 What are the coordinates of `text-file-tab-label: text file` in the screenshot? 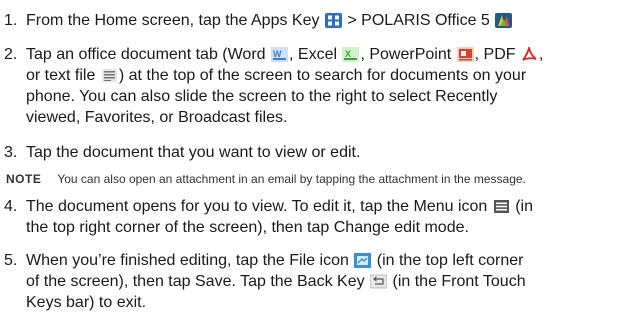 It's located at (70, 75).